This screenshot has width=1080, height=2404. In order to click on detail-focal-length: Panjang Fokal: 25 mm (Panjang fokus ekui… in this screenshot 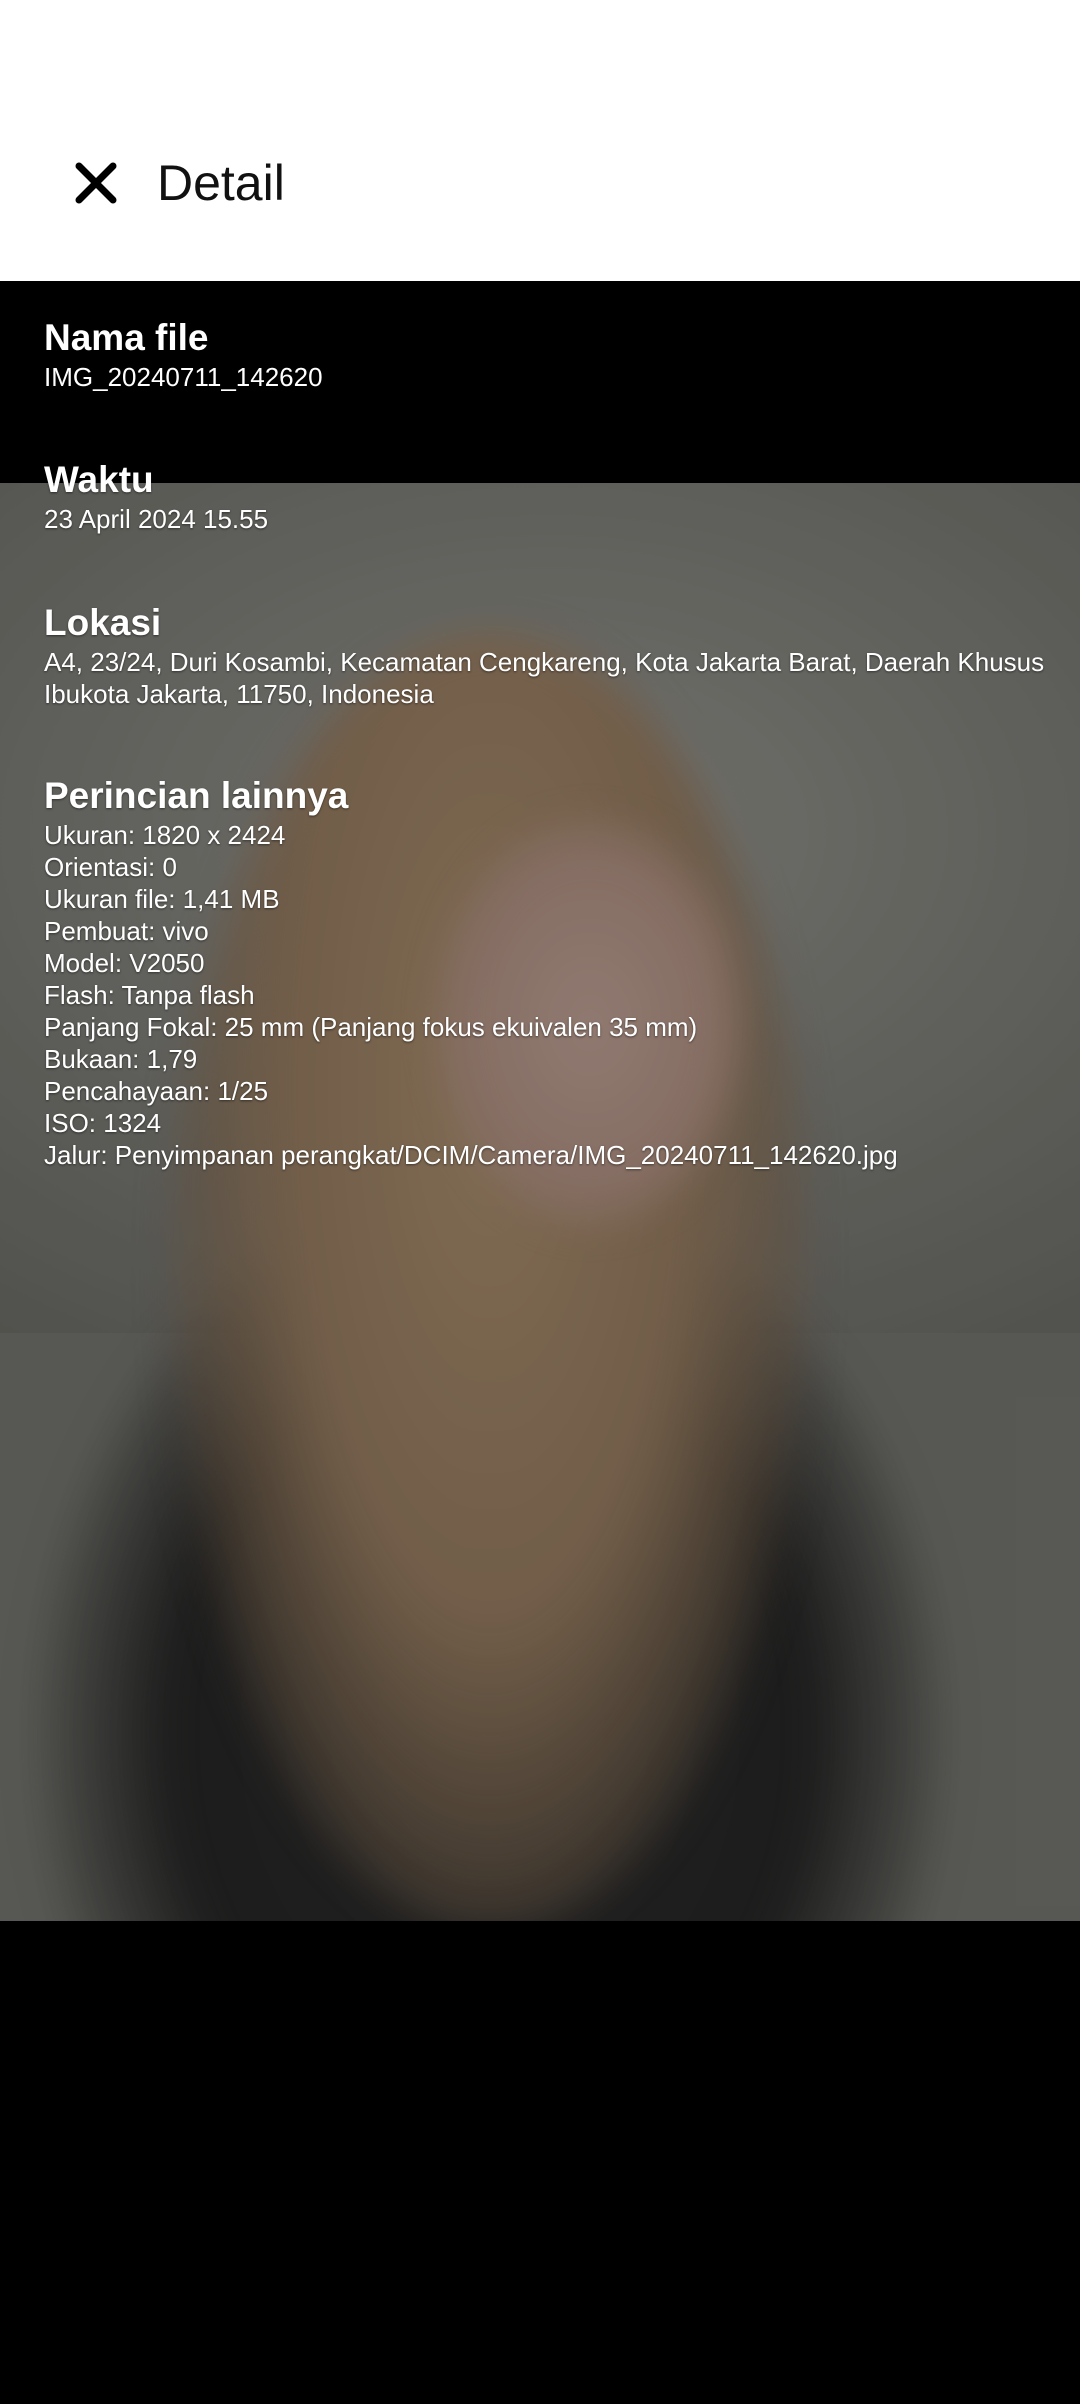, I will do `click(371, 1027)`.